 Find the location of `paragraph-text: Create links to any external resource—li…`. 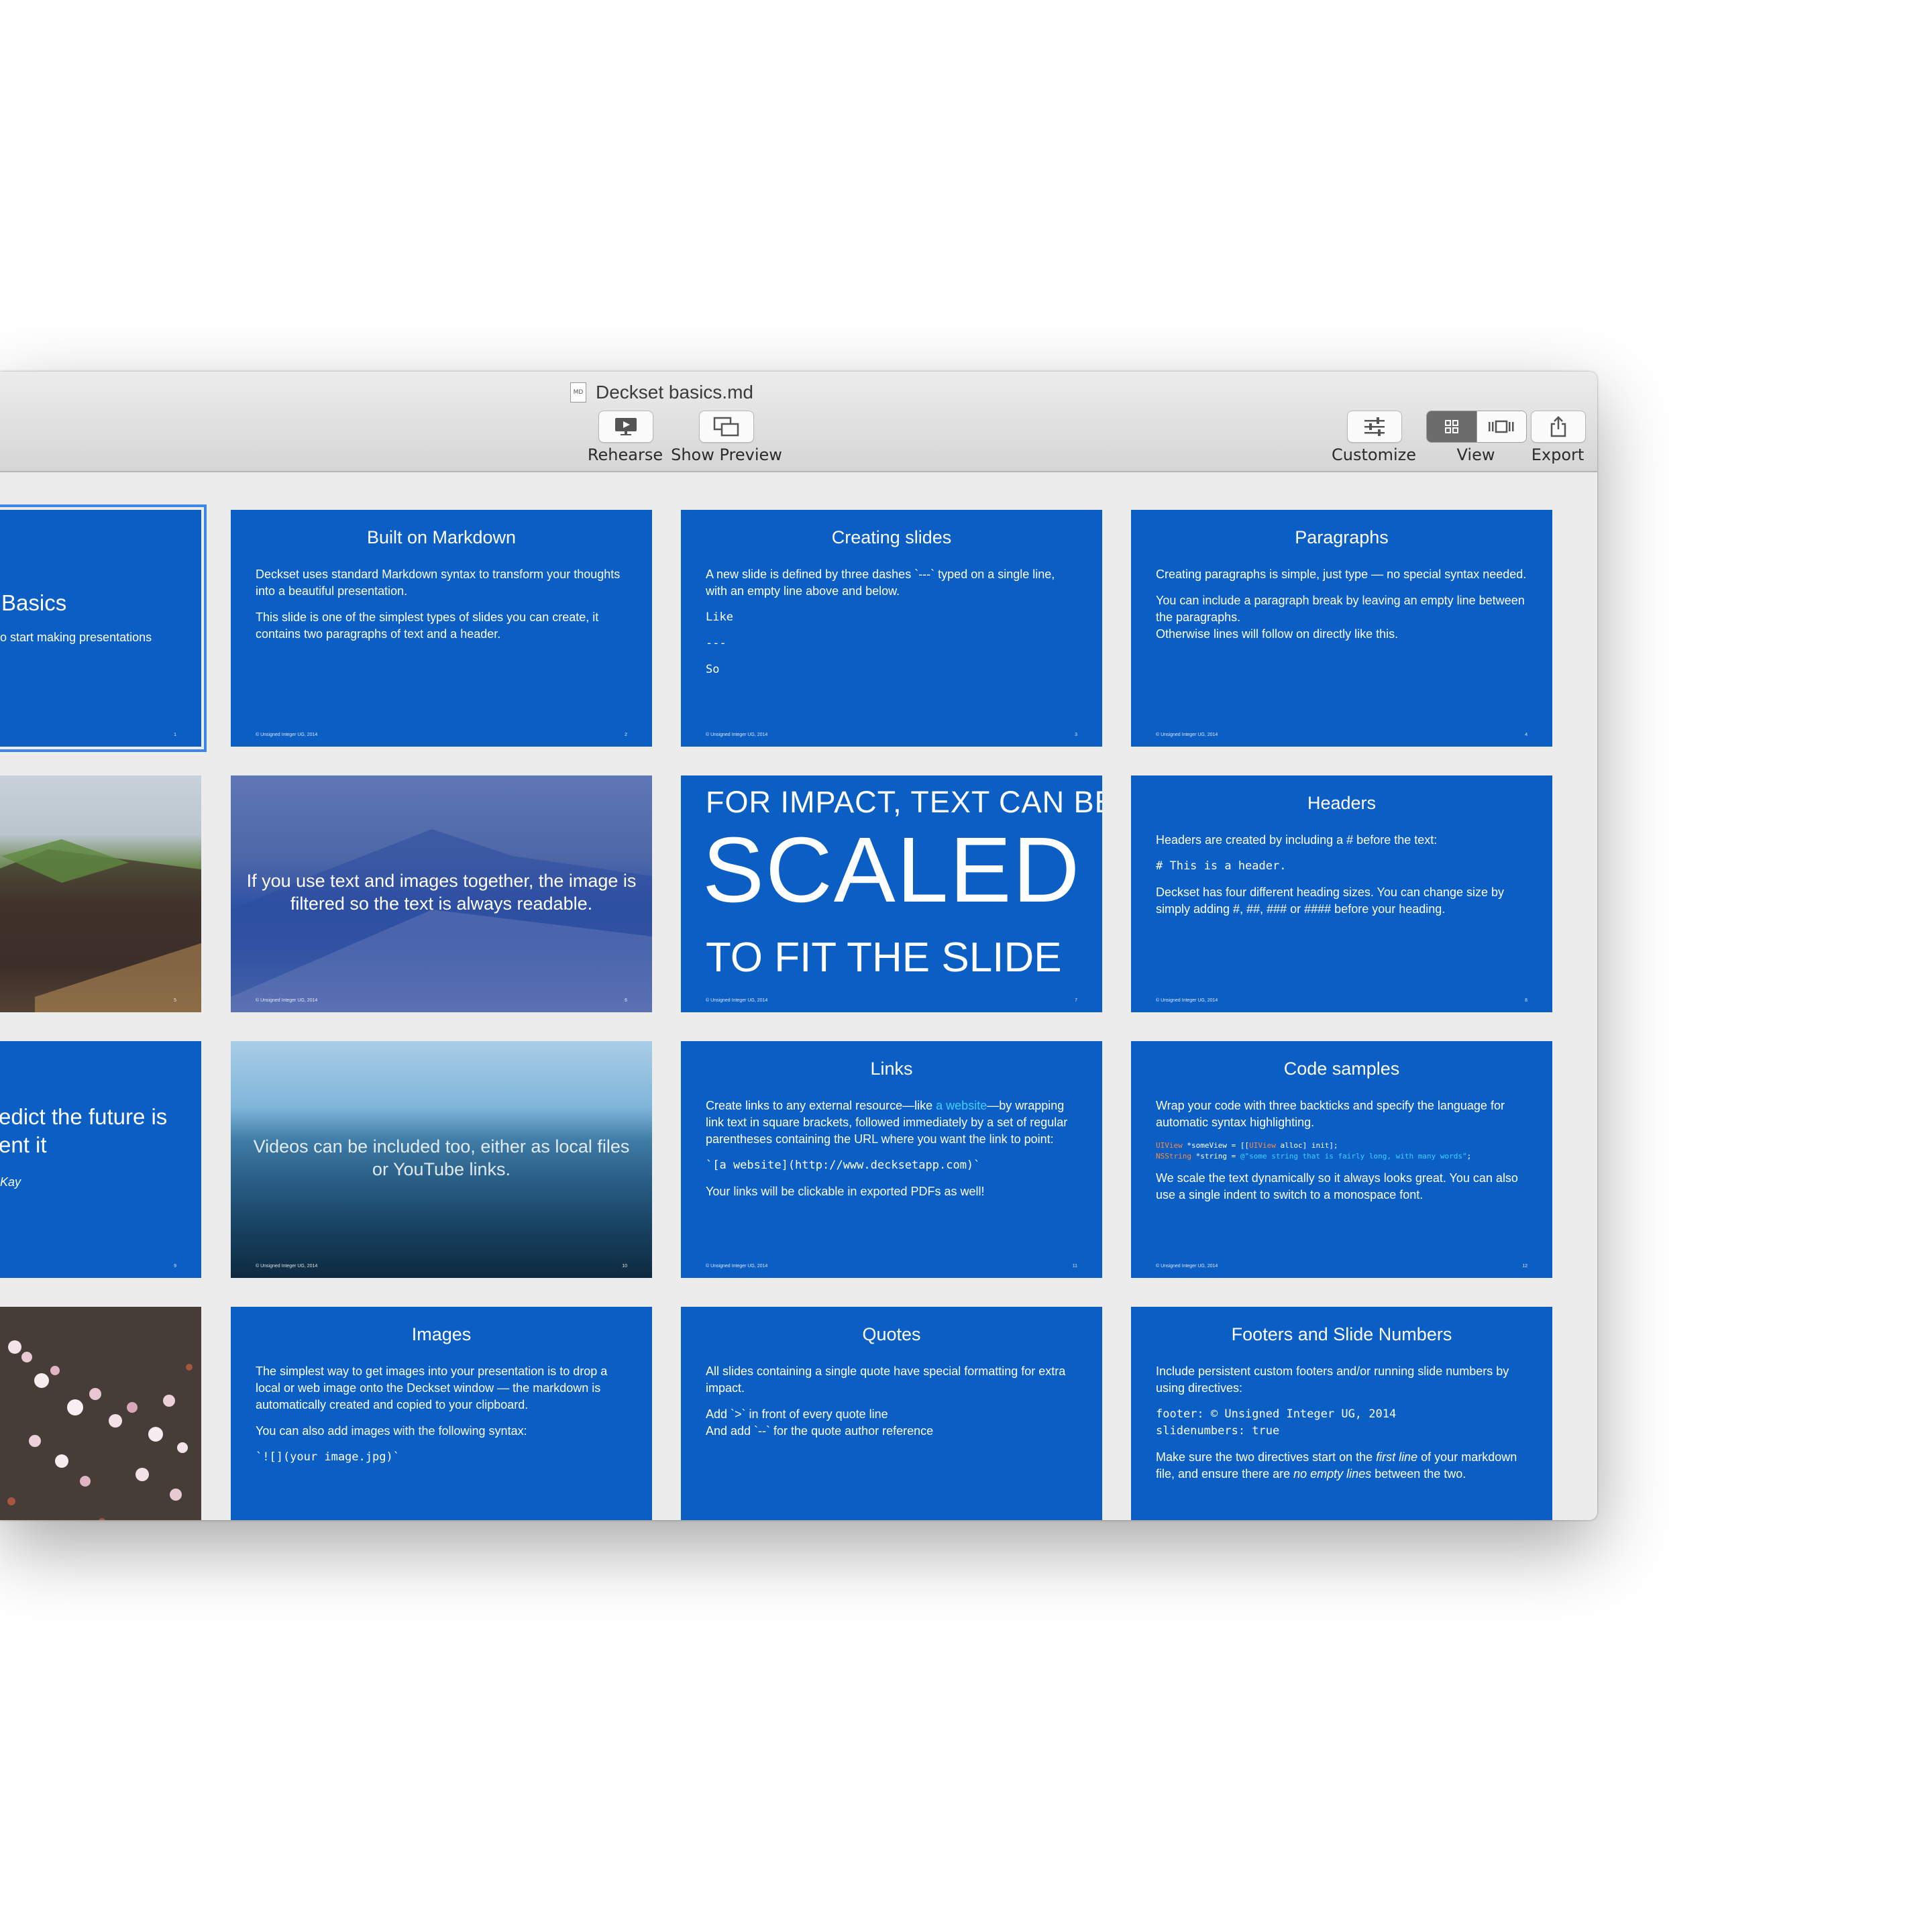

paragraph-text: Create links to any external resource—li… is located at coordinates (821, 1105).